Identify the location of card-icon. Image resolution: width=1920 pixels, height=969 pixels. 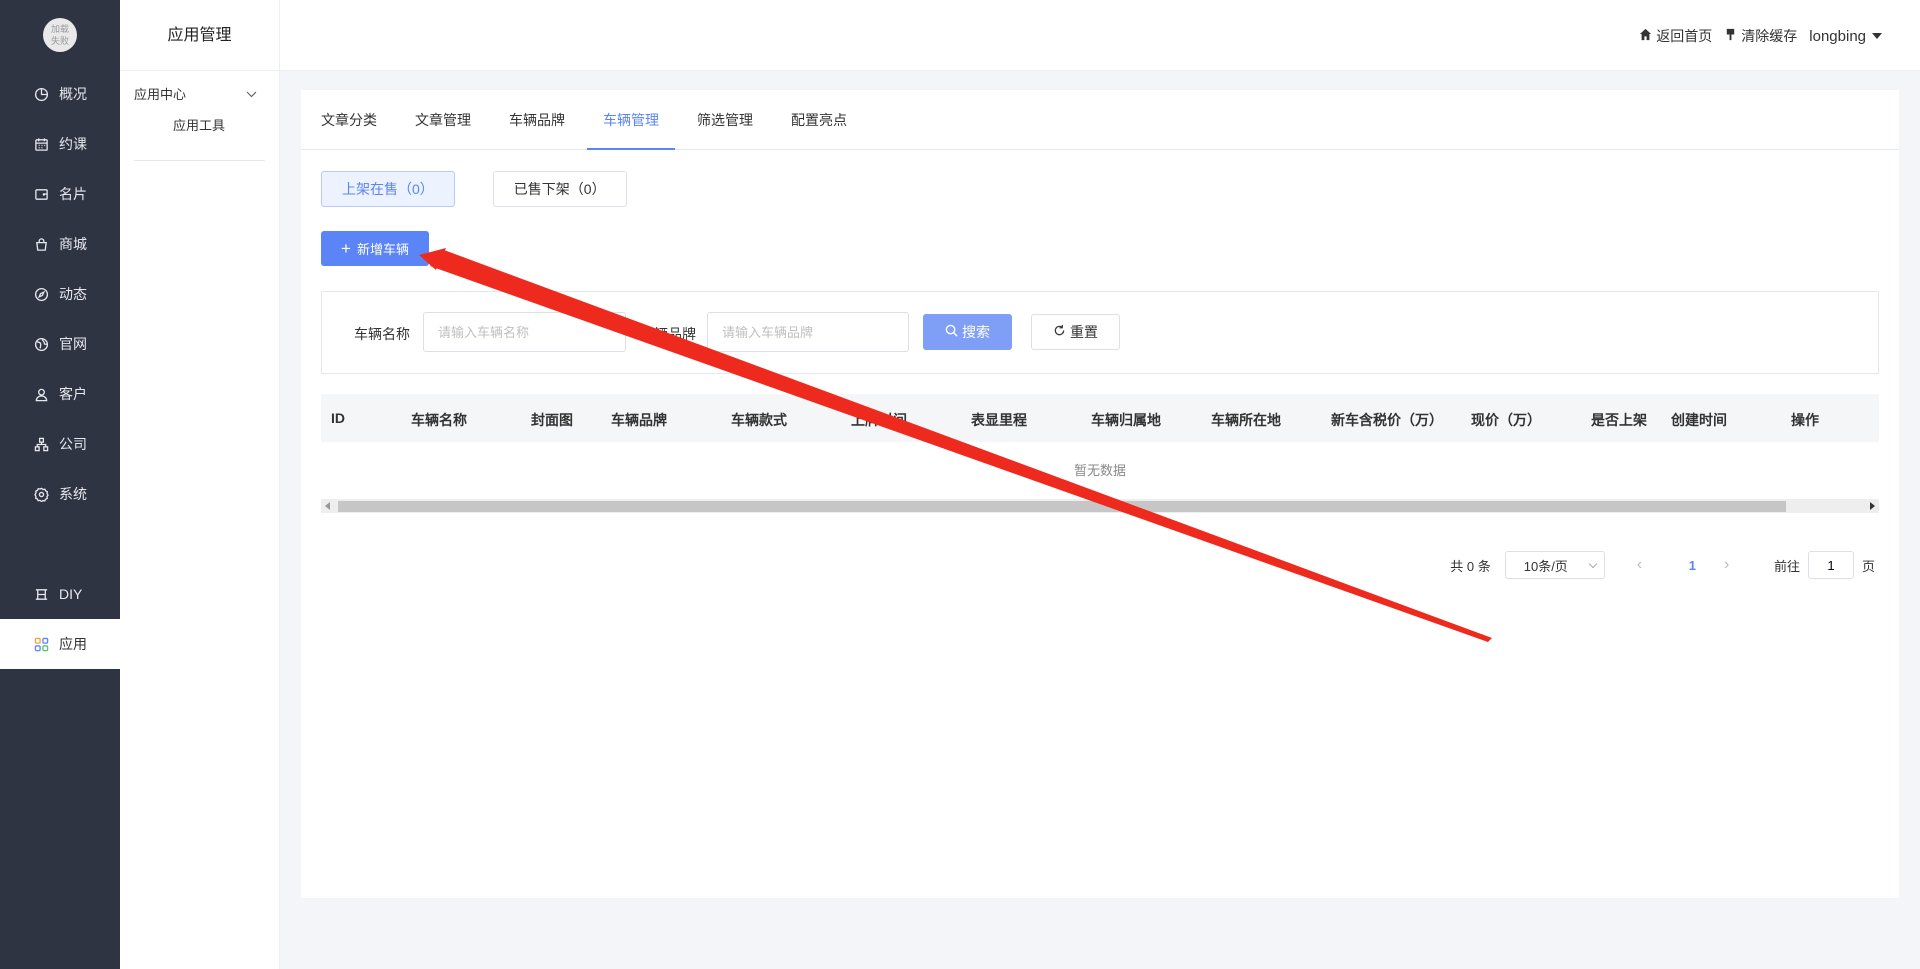
(41, 194).